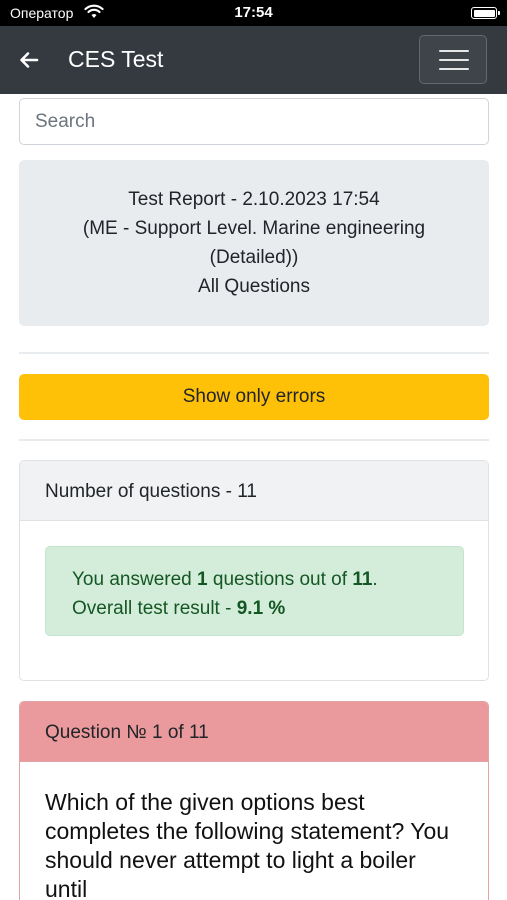  Describe the element at coordinates (254, 228) in the screenshot. I see `report-course: (ME - Support Level. Marine engineering` at that location.